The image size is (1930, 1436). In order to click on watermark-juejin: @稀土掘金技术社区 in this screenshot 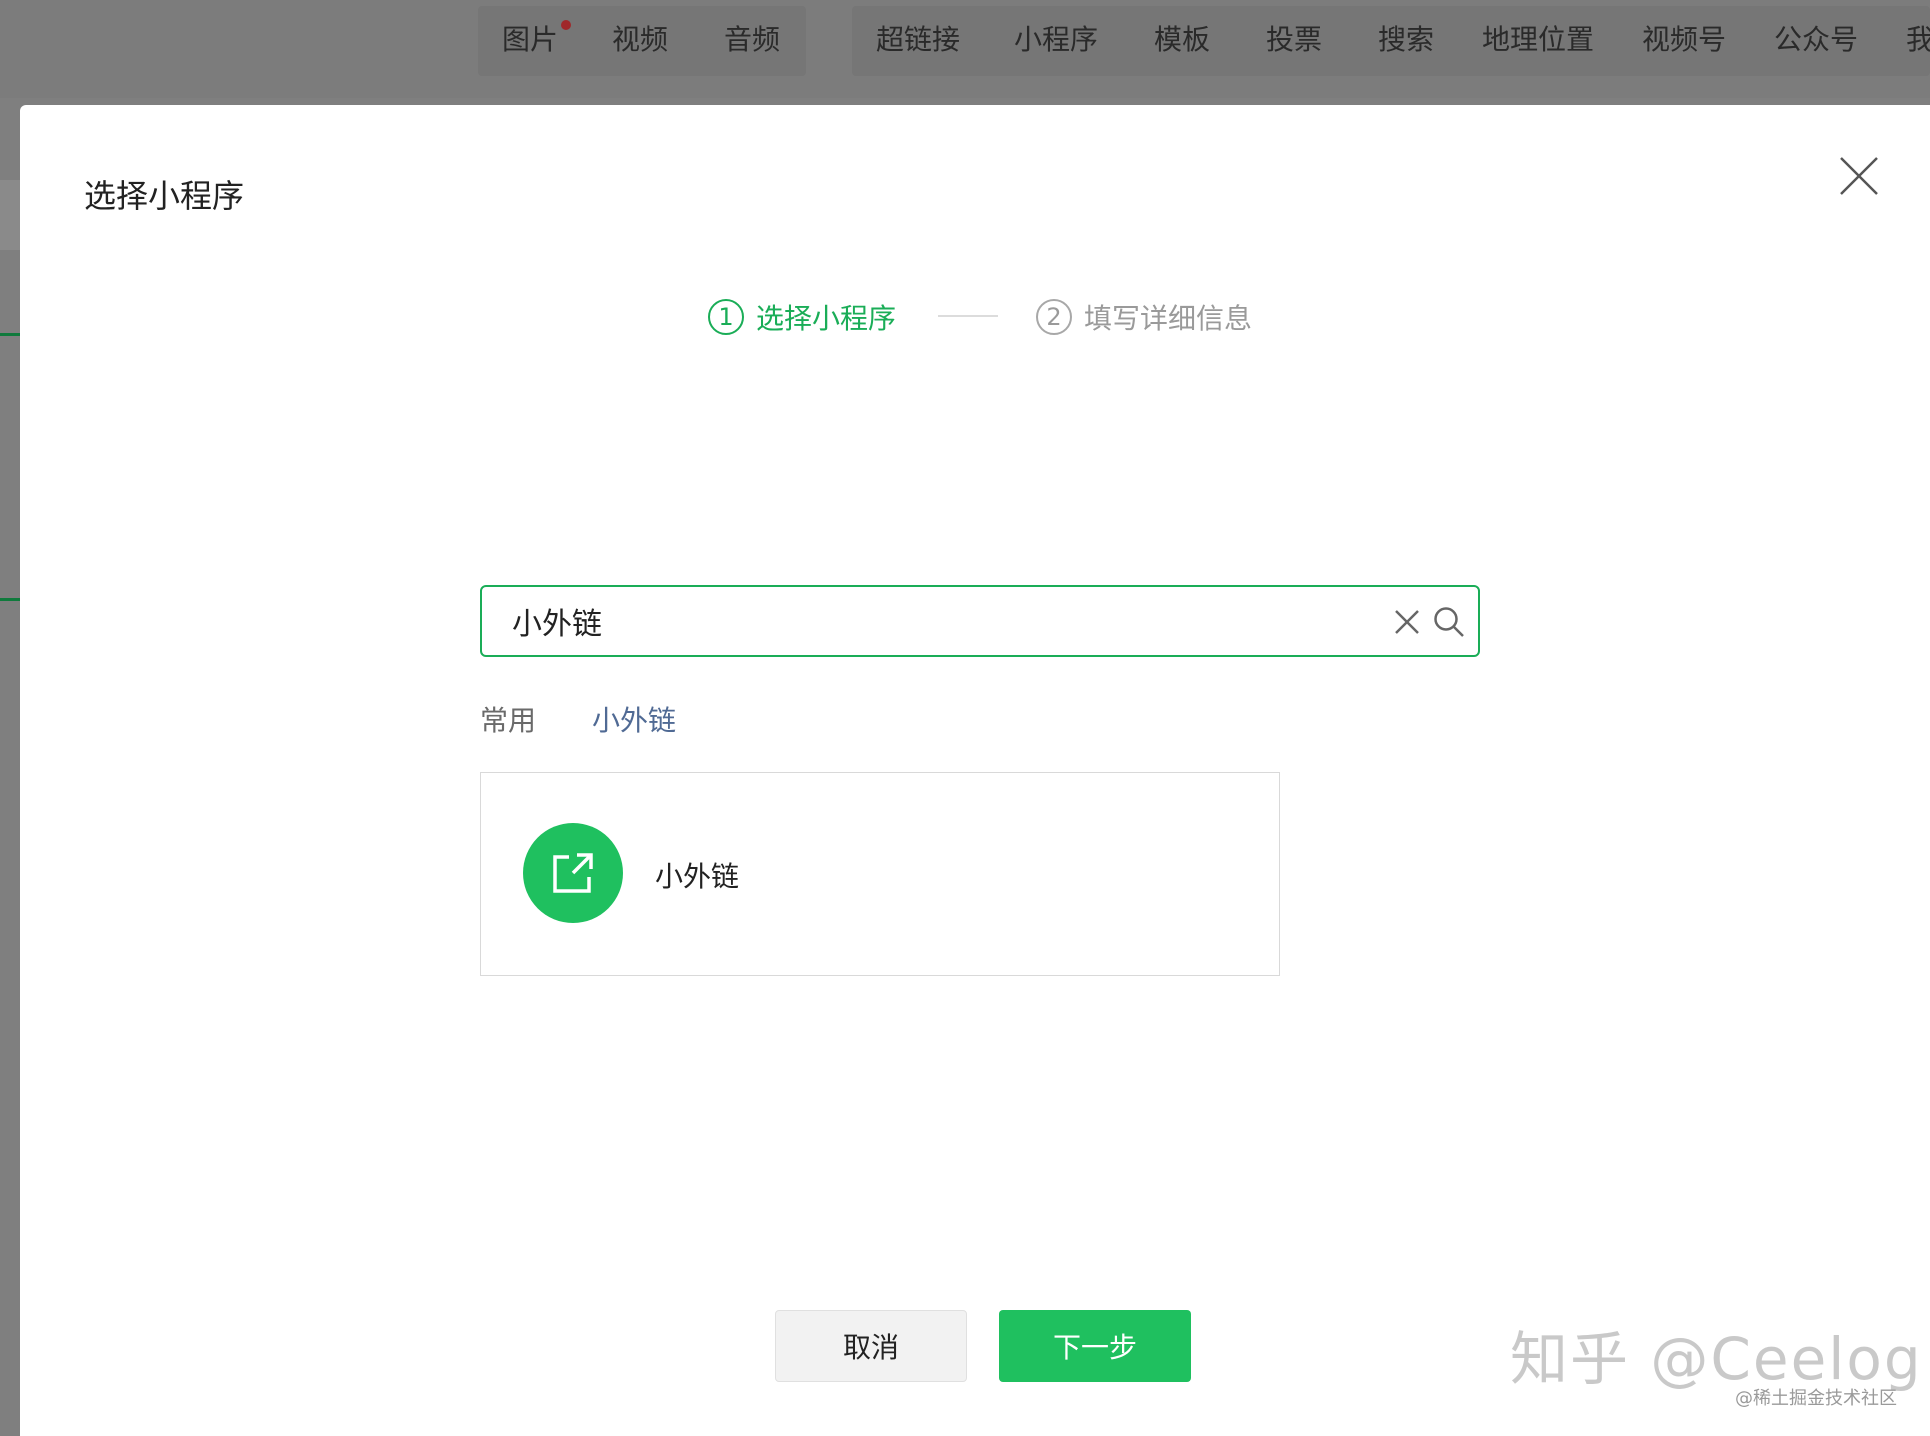, I will do `click(1816, 1398)`.